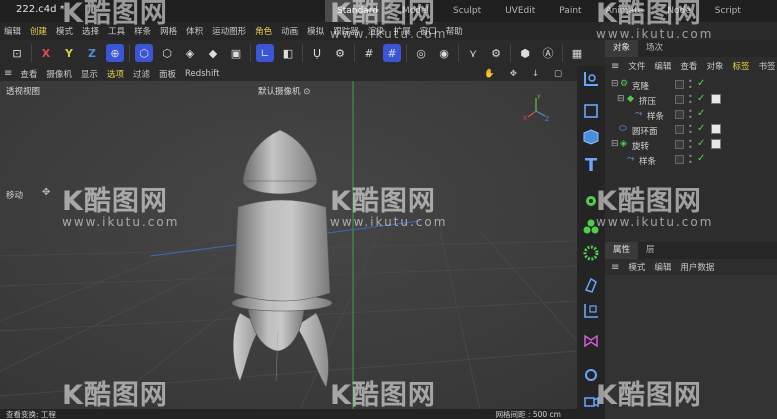 Image resolution: width=777 pixels, height=419 pixels. Describe the element at coordinates (263, 31) in the screenshot. I see `menu-character: 角色` at that location.